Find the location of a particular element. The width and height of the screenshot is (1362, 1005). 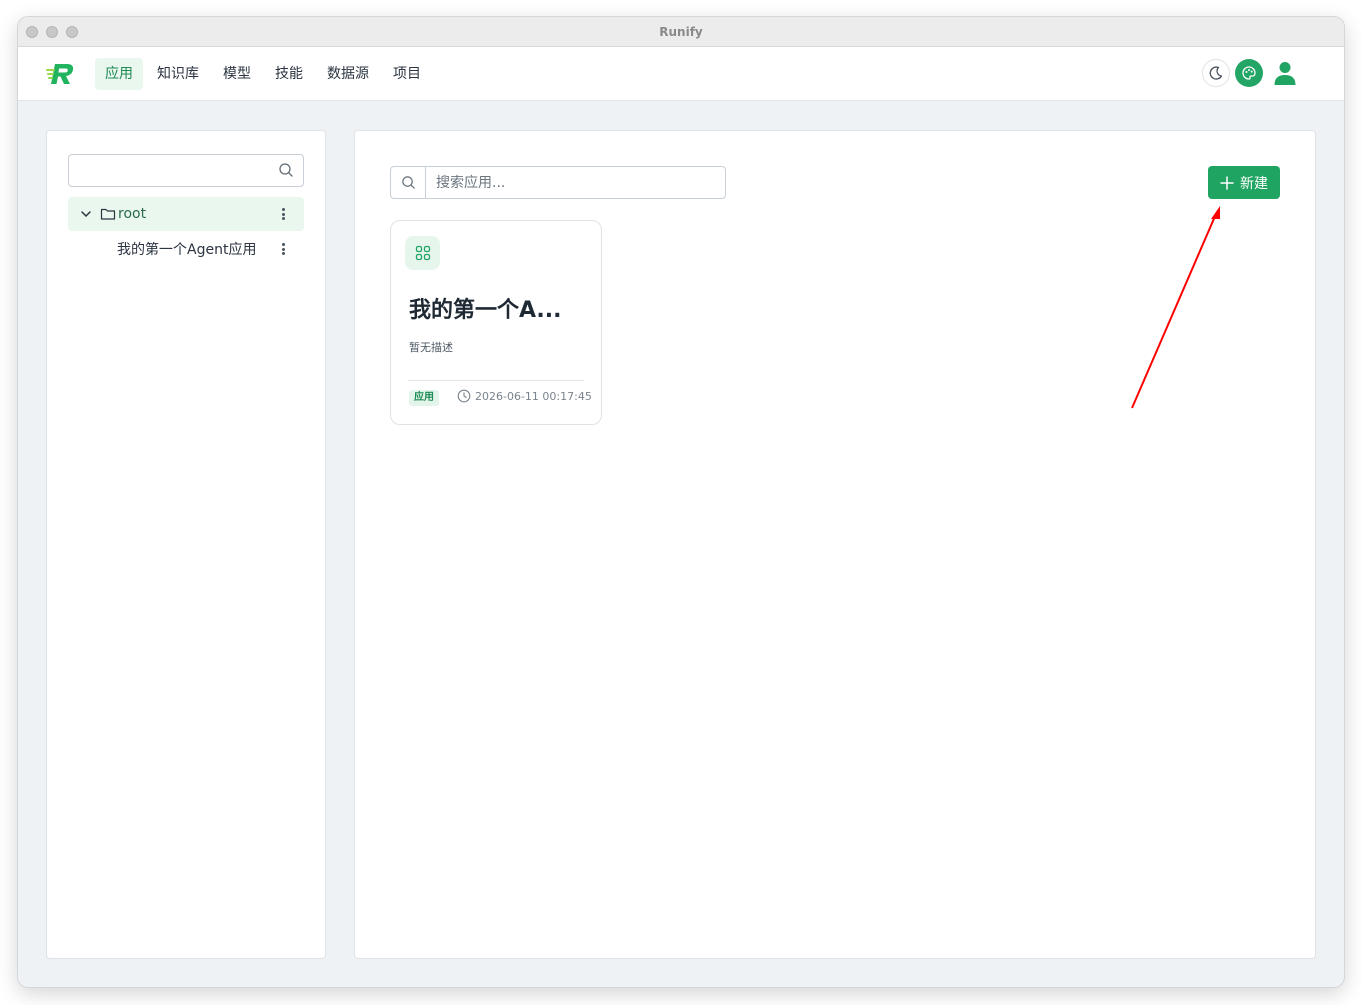

sidebar-search-input is located at coordinates (177, 170).